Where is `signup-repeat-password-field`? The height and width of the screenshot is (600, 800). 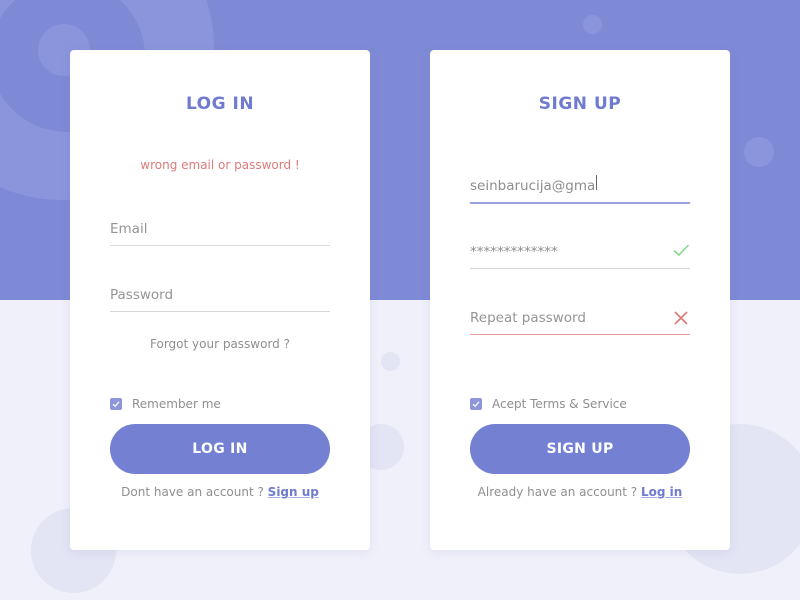 signup-repeat-password-field is located at coordinates (580, 320).